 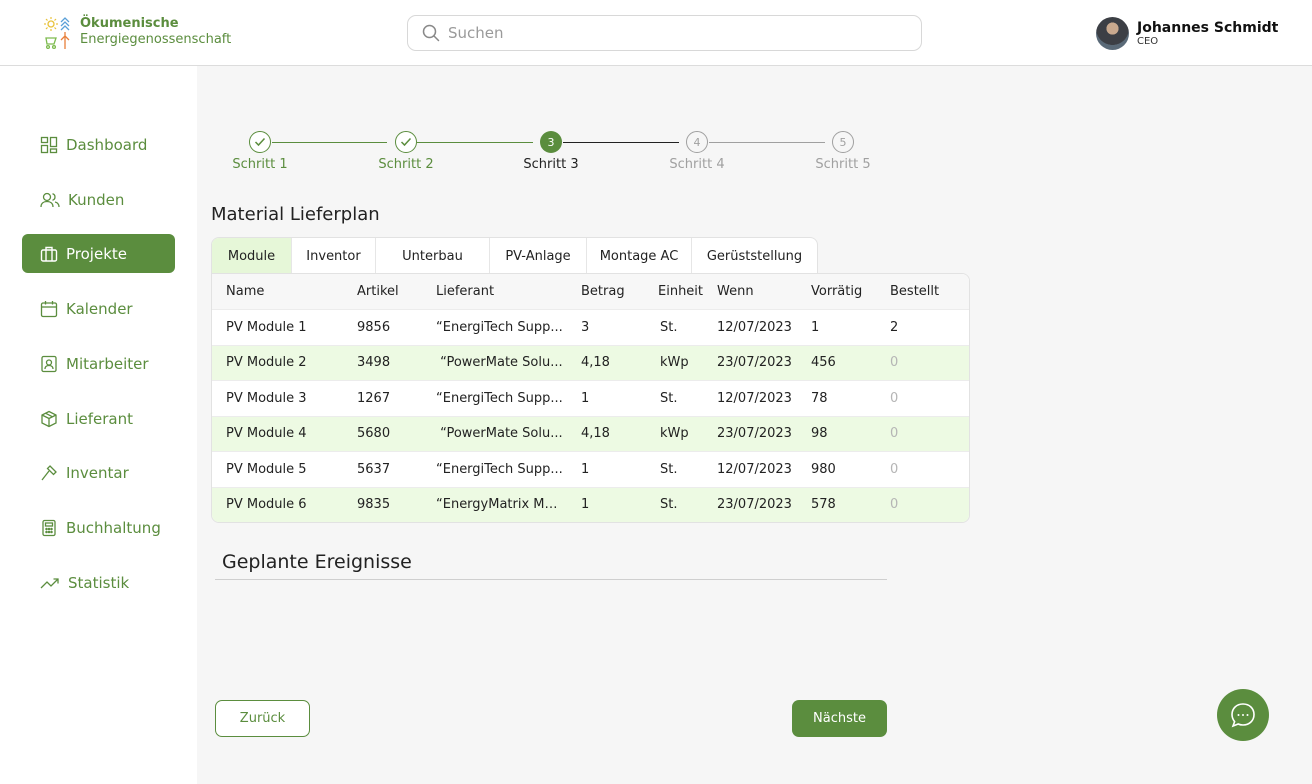 What do you see at coordinates (374, 434) in the screenshot?
I see `cell-artikel: 5680` at bounding box center [374, 434].